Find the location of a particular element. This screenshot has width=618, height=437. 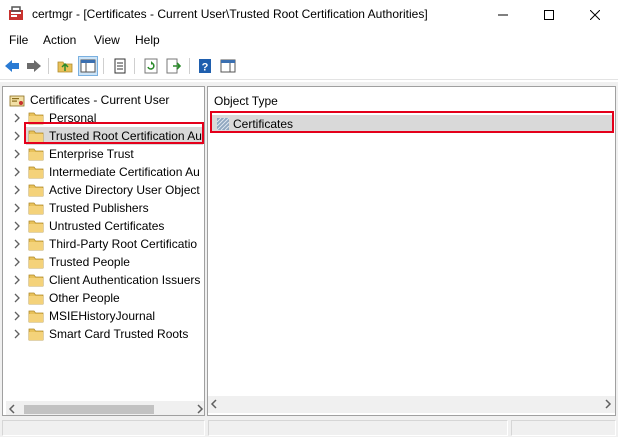

tree-item: Trusted People is located at coordinates (103, 262).